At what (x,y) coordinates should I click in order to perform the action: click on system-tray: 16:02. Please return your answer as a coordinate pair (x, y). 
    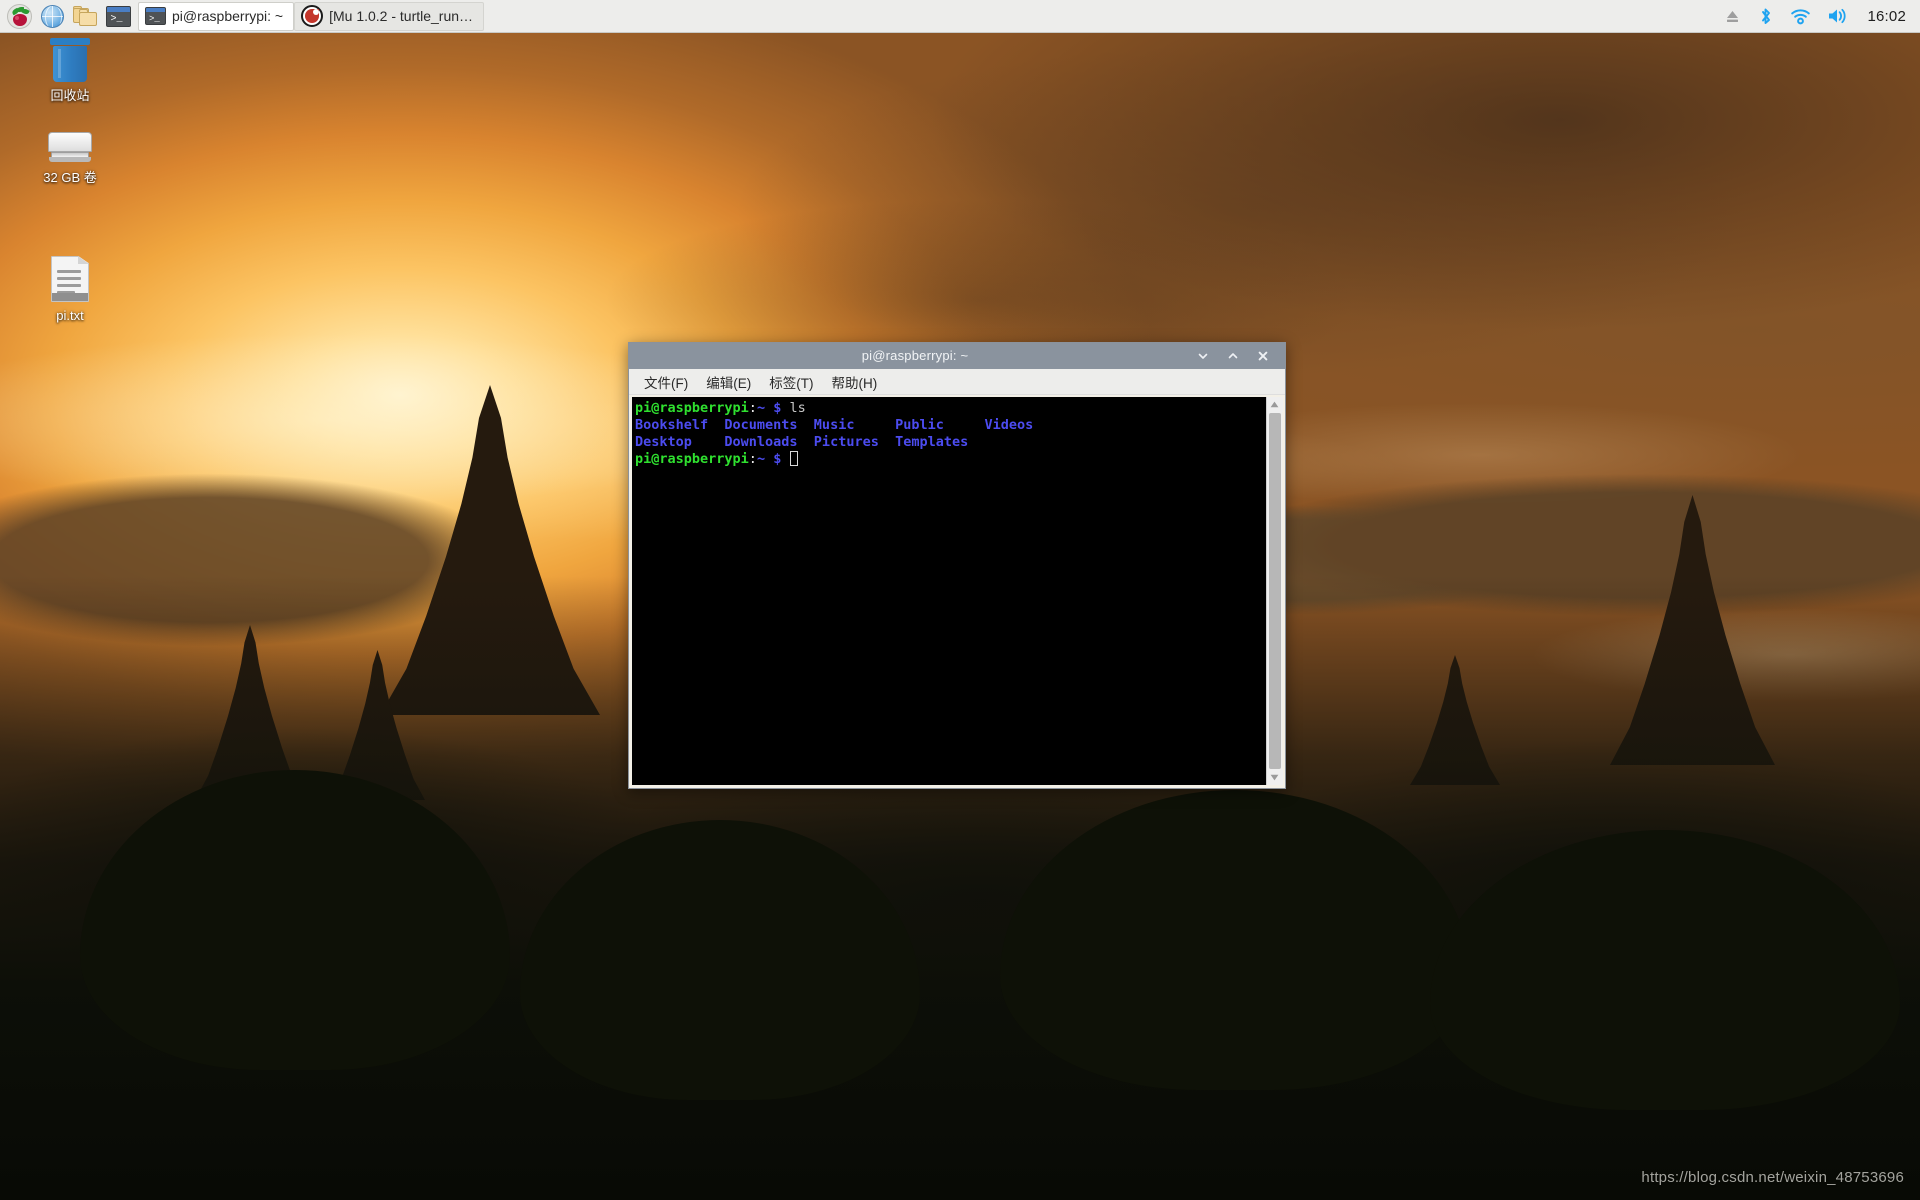
    Looking at the image, I should click on (1822, 16).